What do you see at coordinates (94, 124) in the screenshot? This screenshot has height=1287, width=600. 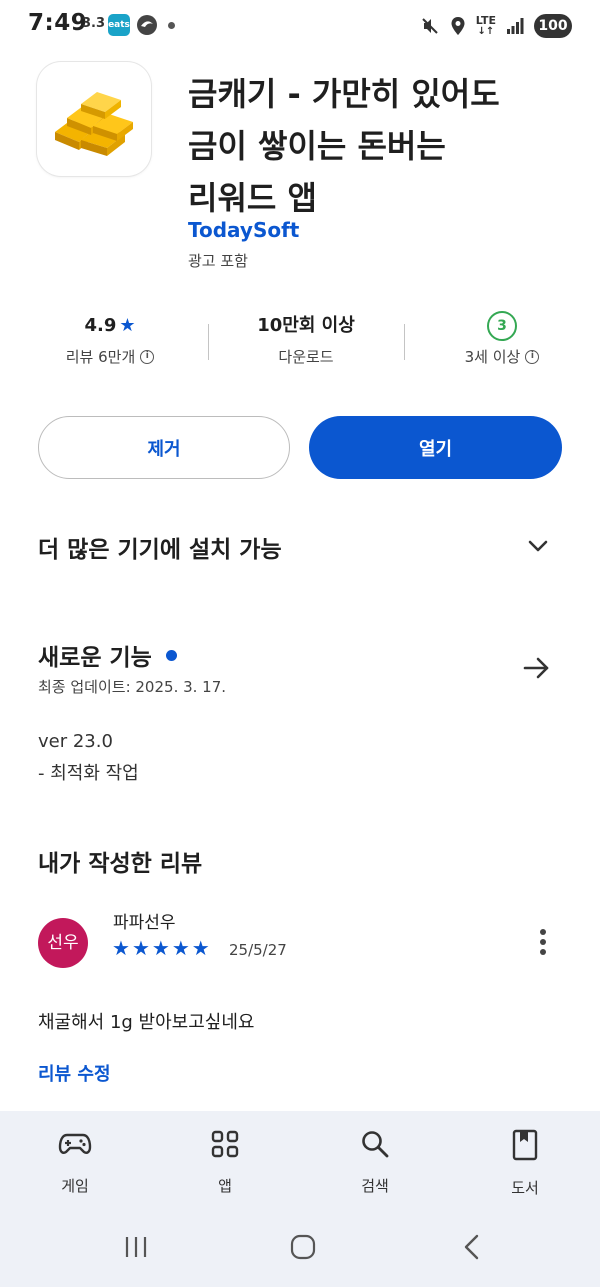 I see `gold-bars-icon` at bounding box center [94, 124].